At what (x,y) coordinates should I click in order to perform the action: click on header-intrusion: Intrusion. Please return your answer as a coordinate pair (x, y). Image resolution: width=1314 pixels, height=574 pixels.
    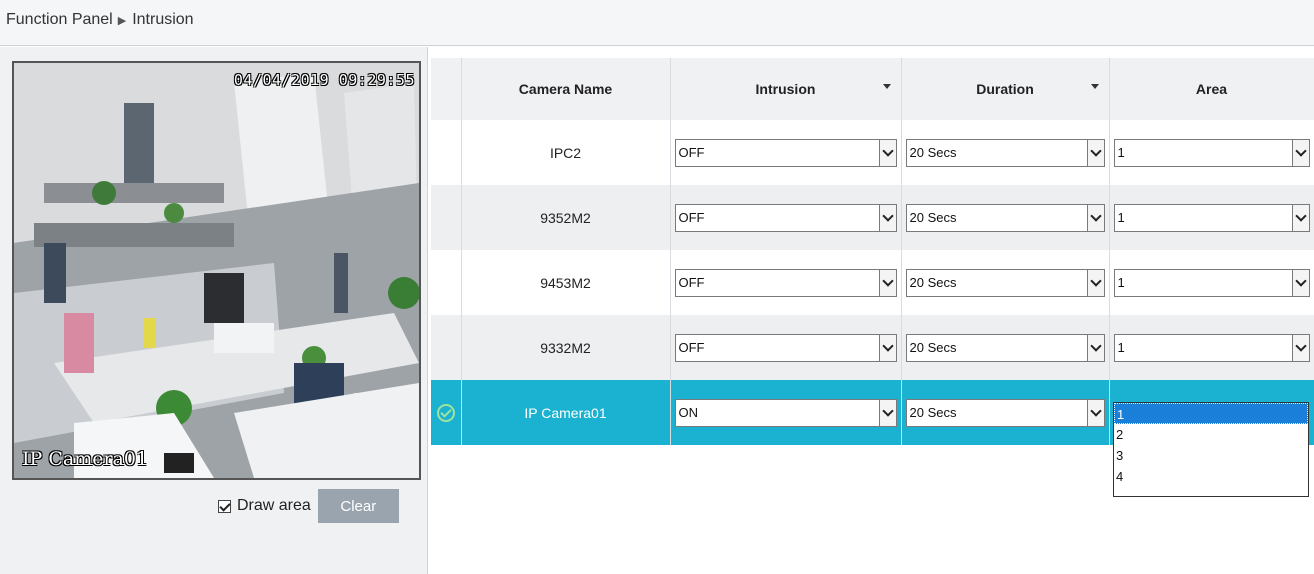
    Looking at the image, I should click on (786, 89).